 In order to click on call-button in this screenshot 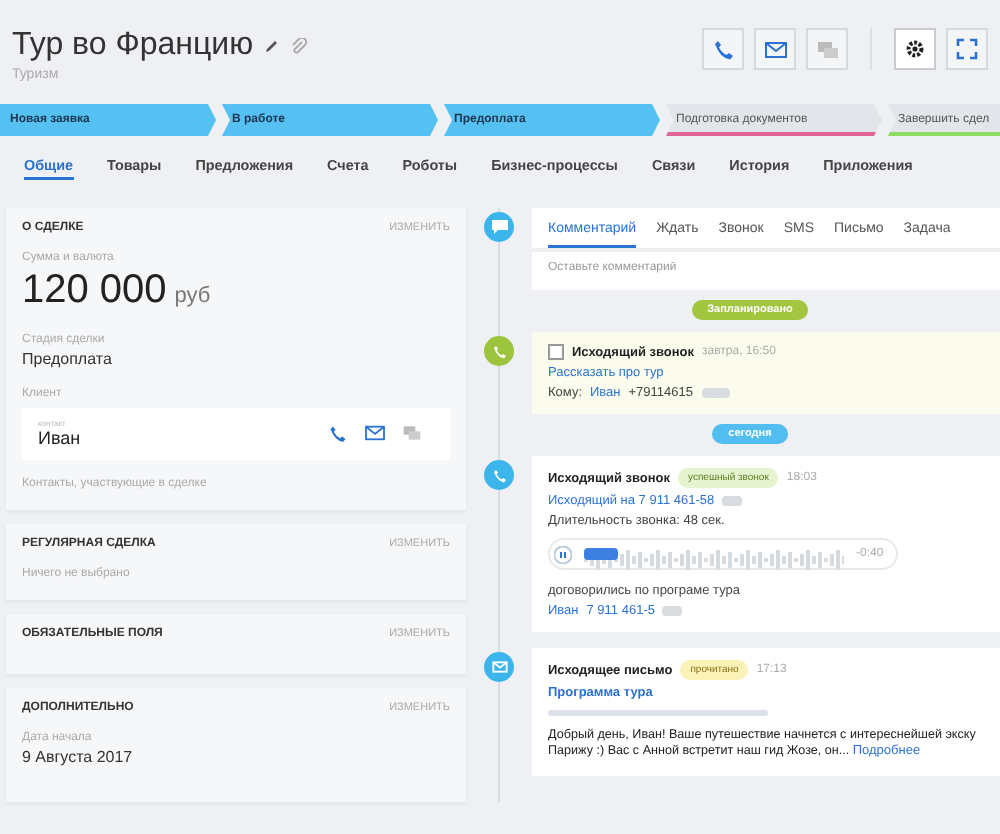, I will do `click(723, 49)`.